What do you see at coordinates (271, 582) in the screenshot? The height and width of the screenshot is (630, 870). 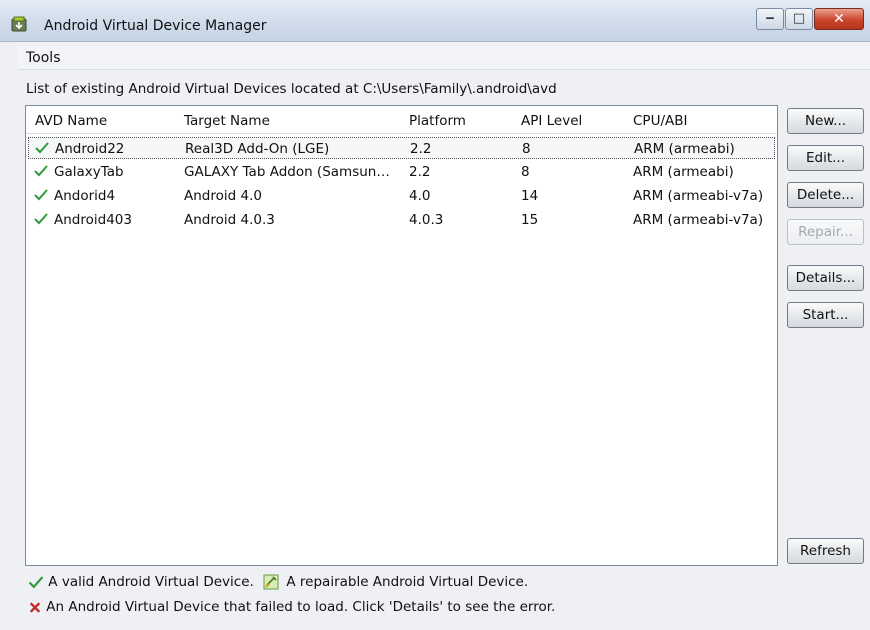 I see `repair-wrench-icon` at bounding box center [271, 582].